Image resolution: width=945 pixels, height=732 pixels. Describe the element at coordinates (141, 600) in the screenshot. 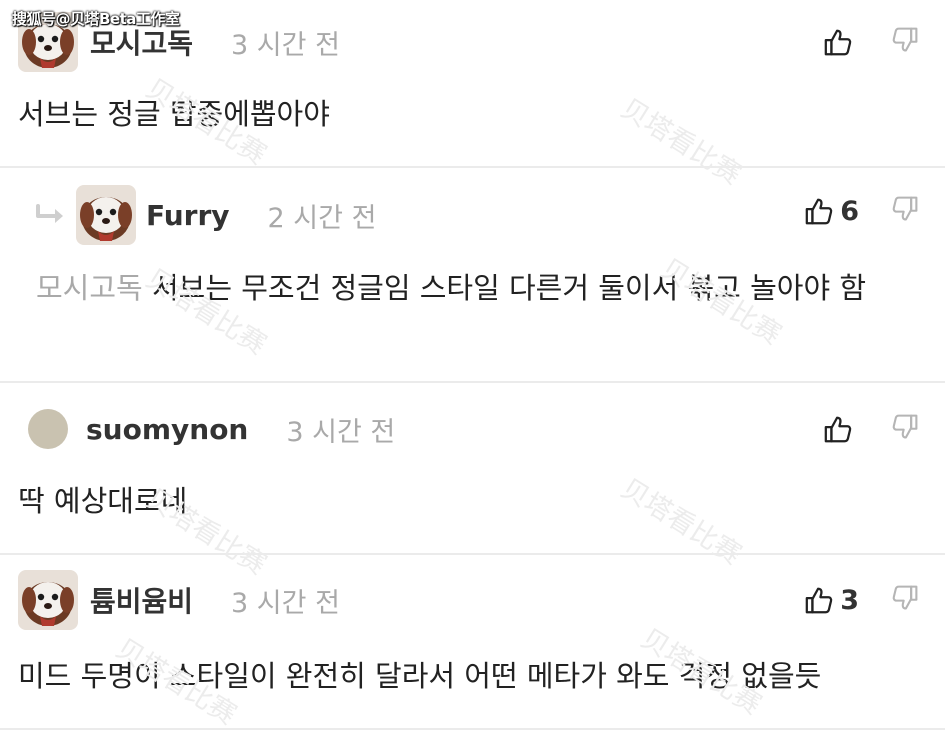

I see `comment-username: 튬비윰비` at that location.